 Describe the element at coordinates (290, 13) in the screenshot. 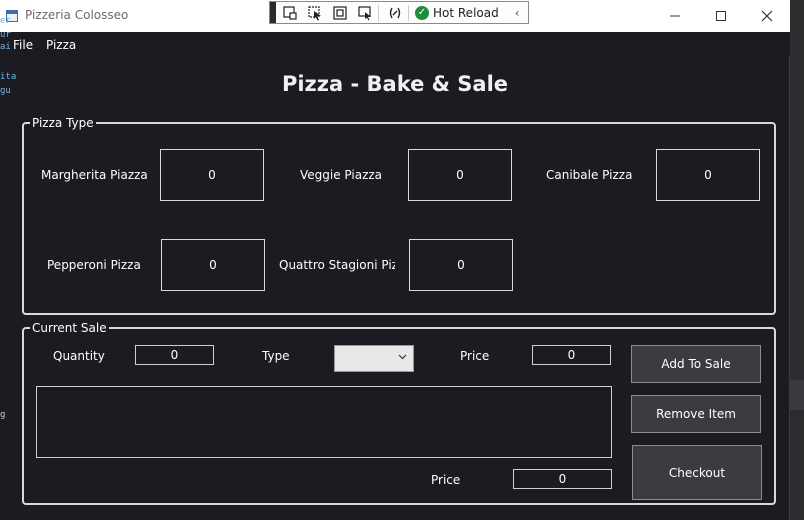

I see `live-tree-icon` at that location.